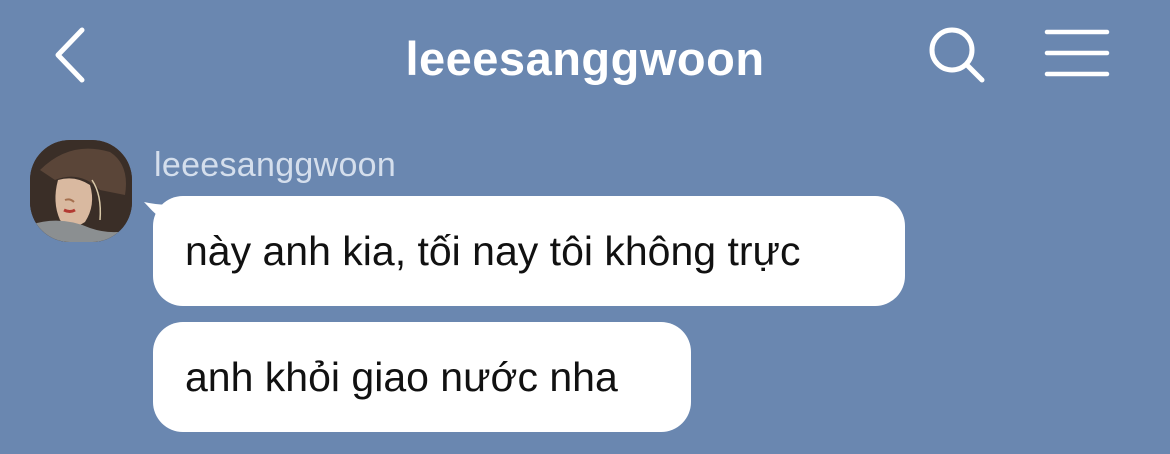 The width and height of the screenshot is (1170, 454). I want to click on message-text: anh khỏi giao nước nha, so click(401, 377).